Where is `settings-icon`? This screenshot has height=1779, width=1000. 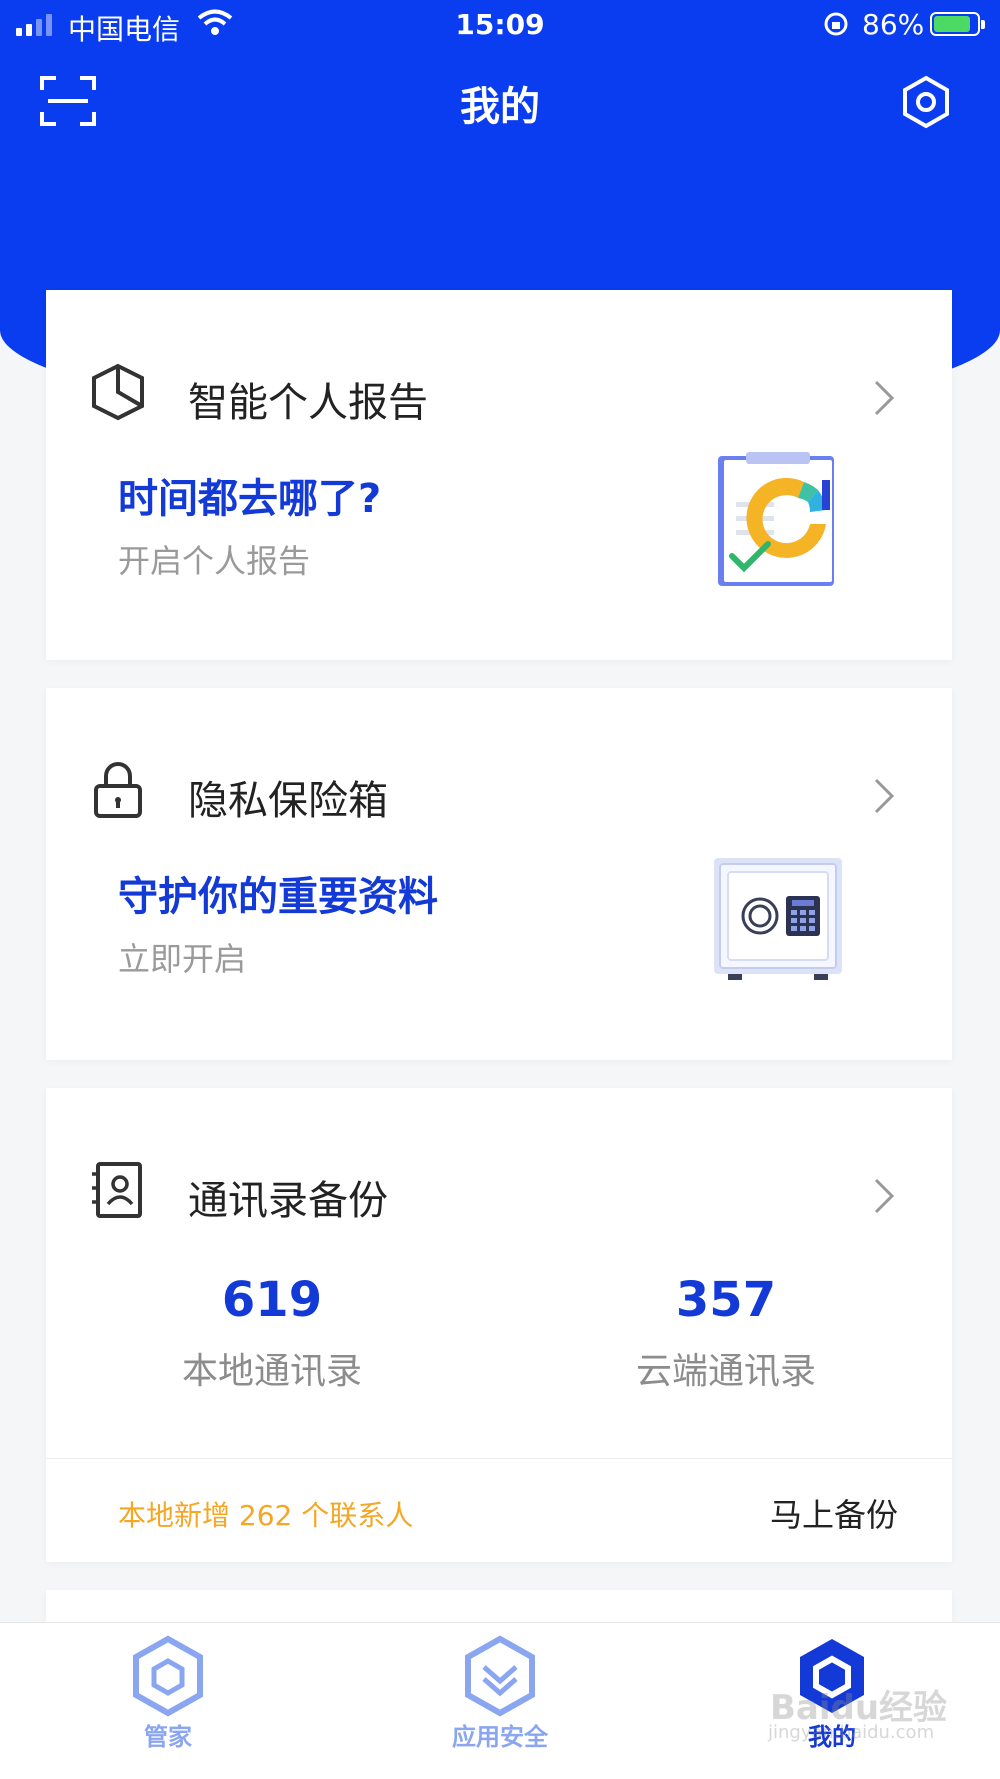
settings-icon is located at coordinates (926, 102).